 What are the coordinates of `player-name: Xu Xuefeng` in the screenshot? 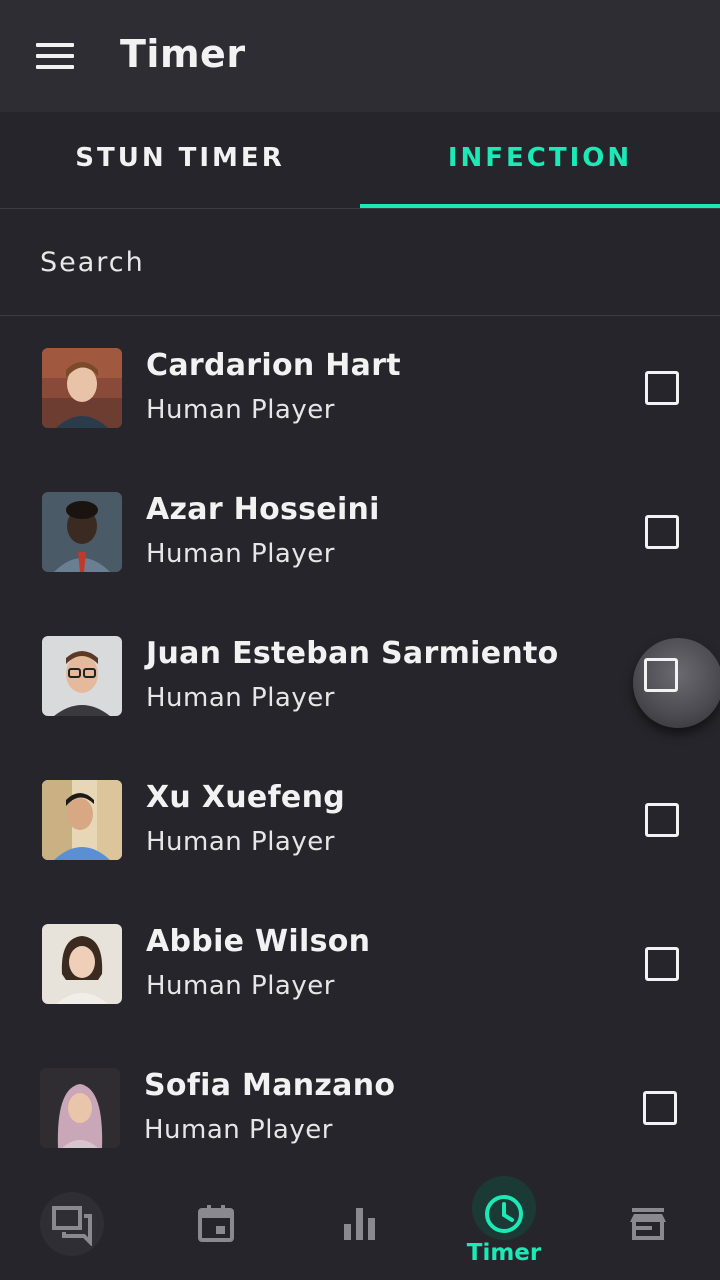 It's located at (245, 797).